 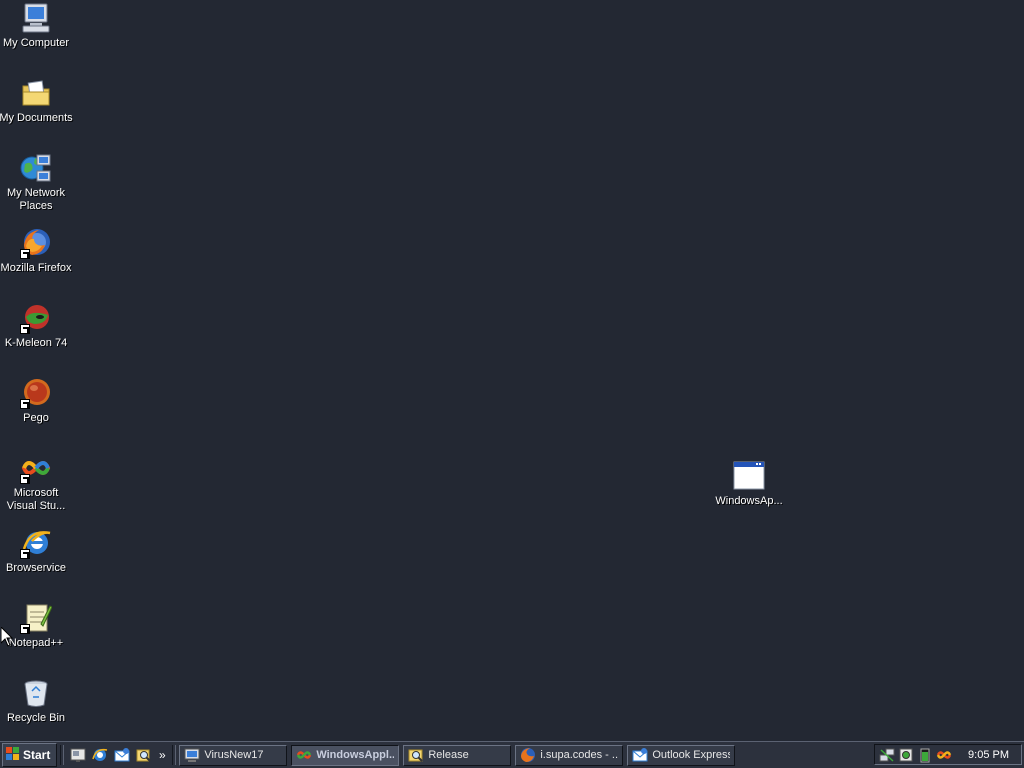 What do you see at coordinates (37, 755) in the screenshot?
I see `start-label: Start` at bounding box center [37, 755].